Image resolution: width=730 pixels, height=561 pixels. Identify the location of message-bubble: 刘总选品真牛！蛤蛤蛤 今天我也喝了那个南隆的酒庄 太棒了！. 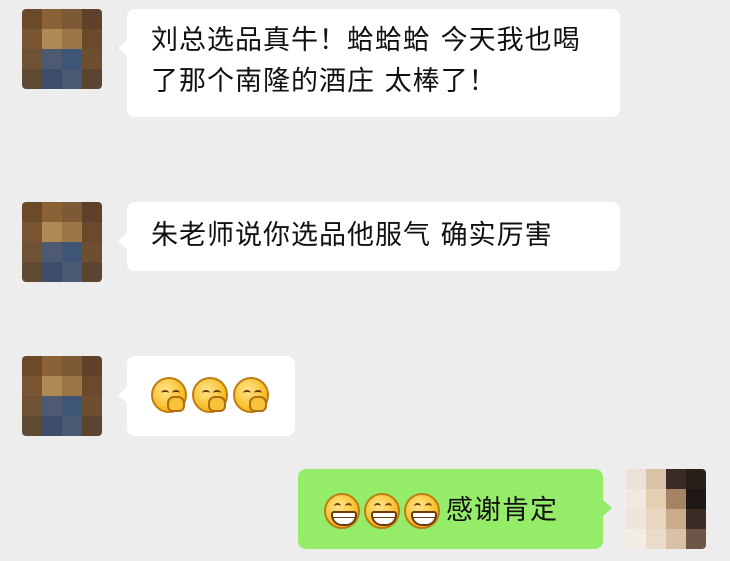
(369, 63).